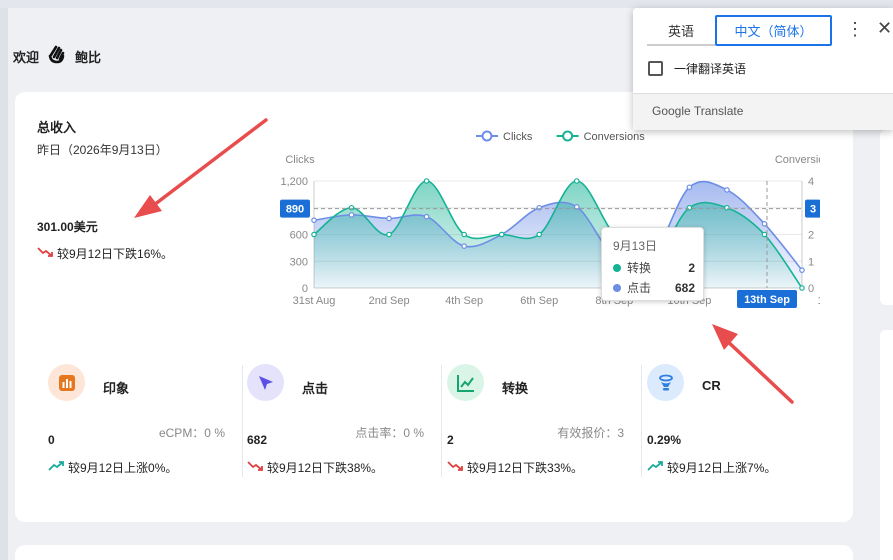  What do you see at coordinates (525, 468) in the screenshot?
I see `stat-change-text: 较9月12日下跌33%。` at bounding box center [525, 468].